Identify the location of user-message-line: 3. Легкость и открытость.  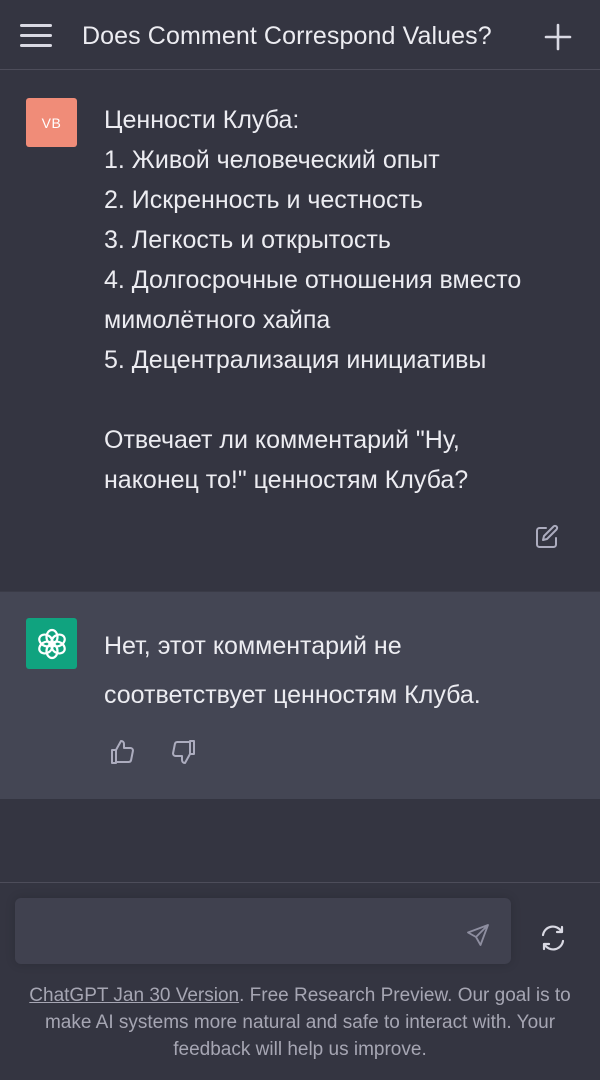
(247, 240).